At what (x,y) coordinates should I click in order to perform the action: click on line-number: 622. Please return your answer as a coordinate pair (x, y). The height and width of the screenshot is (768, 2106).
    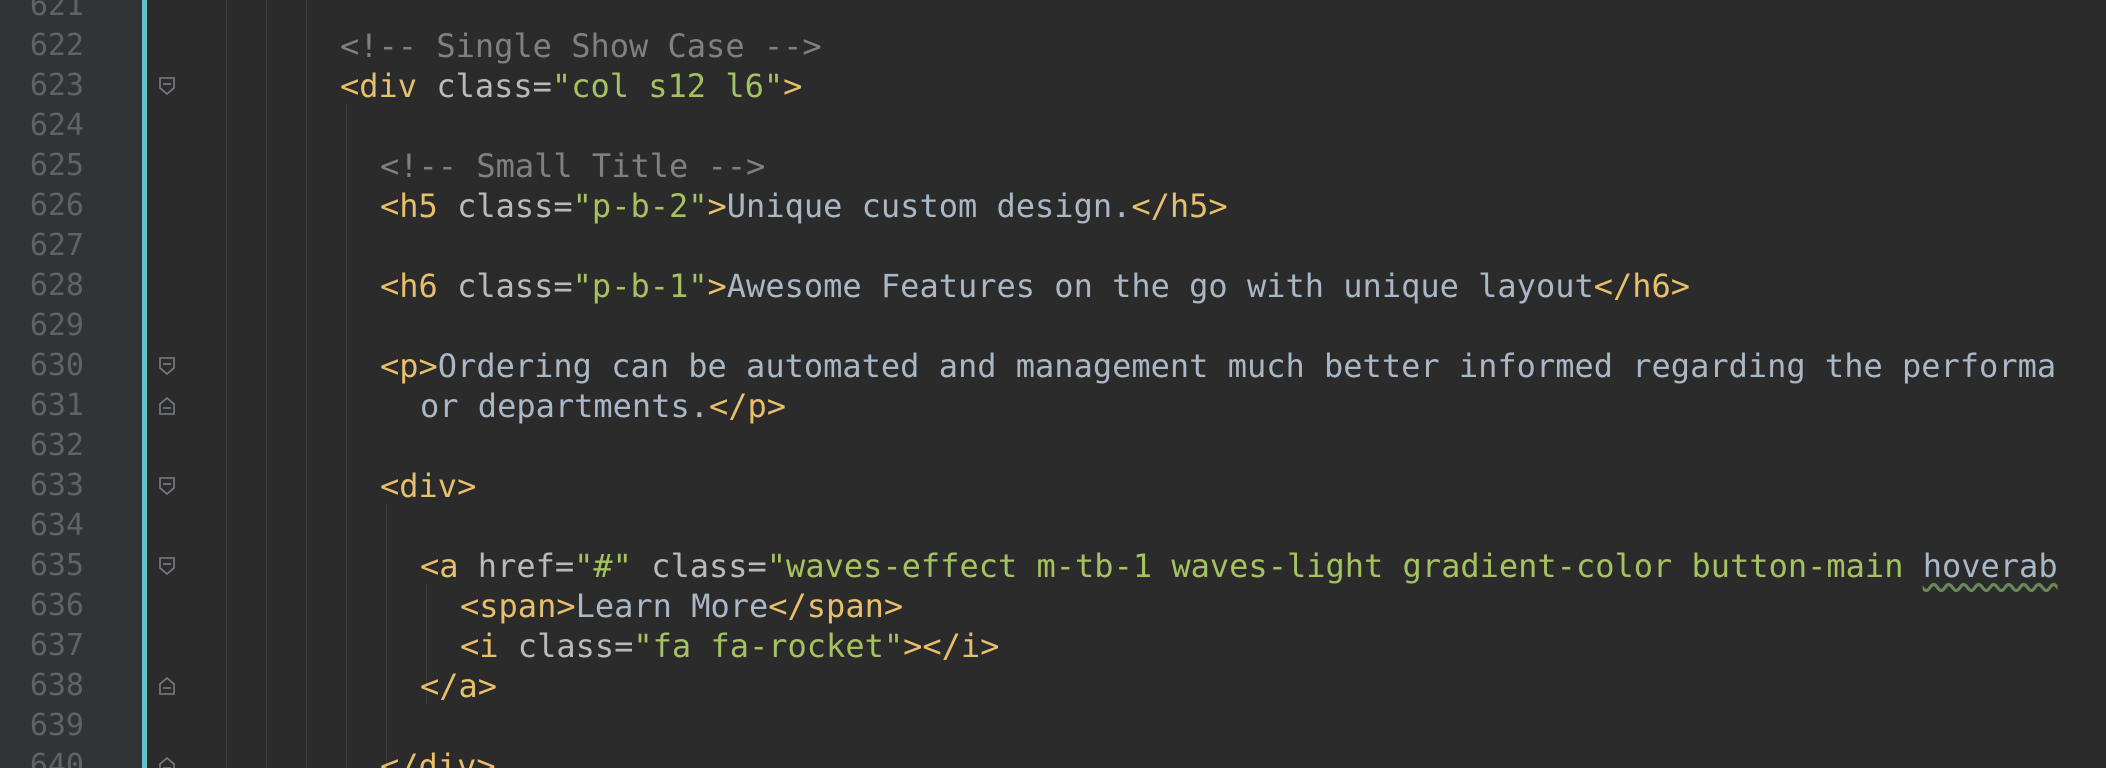
    Looking at the image, I should click on (56, 45).